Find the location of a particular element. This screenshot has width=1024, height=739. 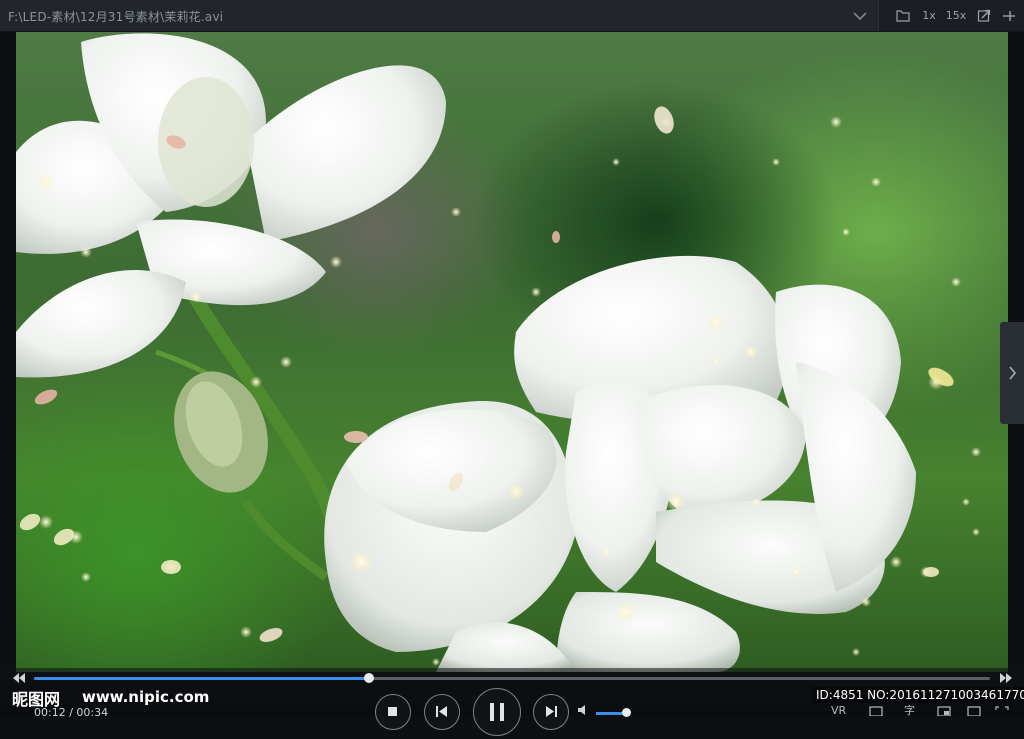

pause-button is located at coordinates (497, 712).